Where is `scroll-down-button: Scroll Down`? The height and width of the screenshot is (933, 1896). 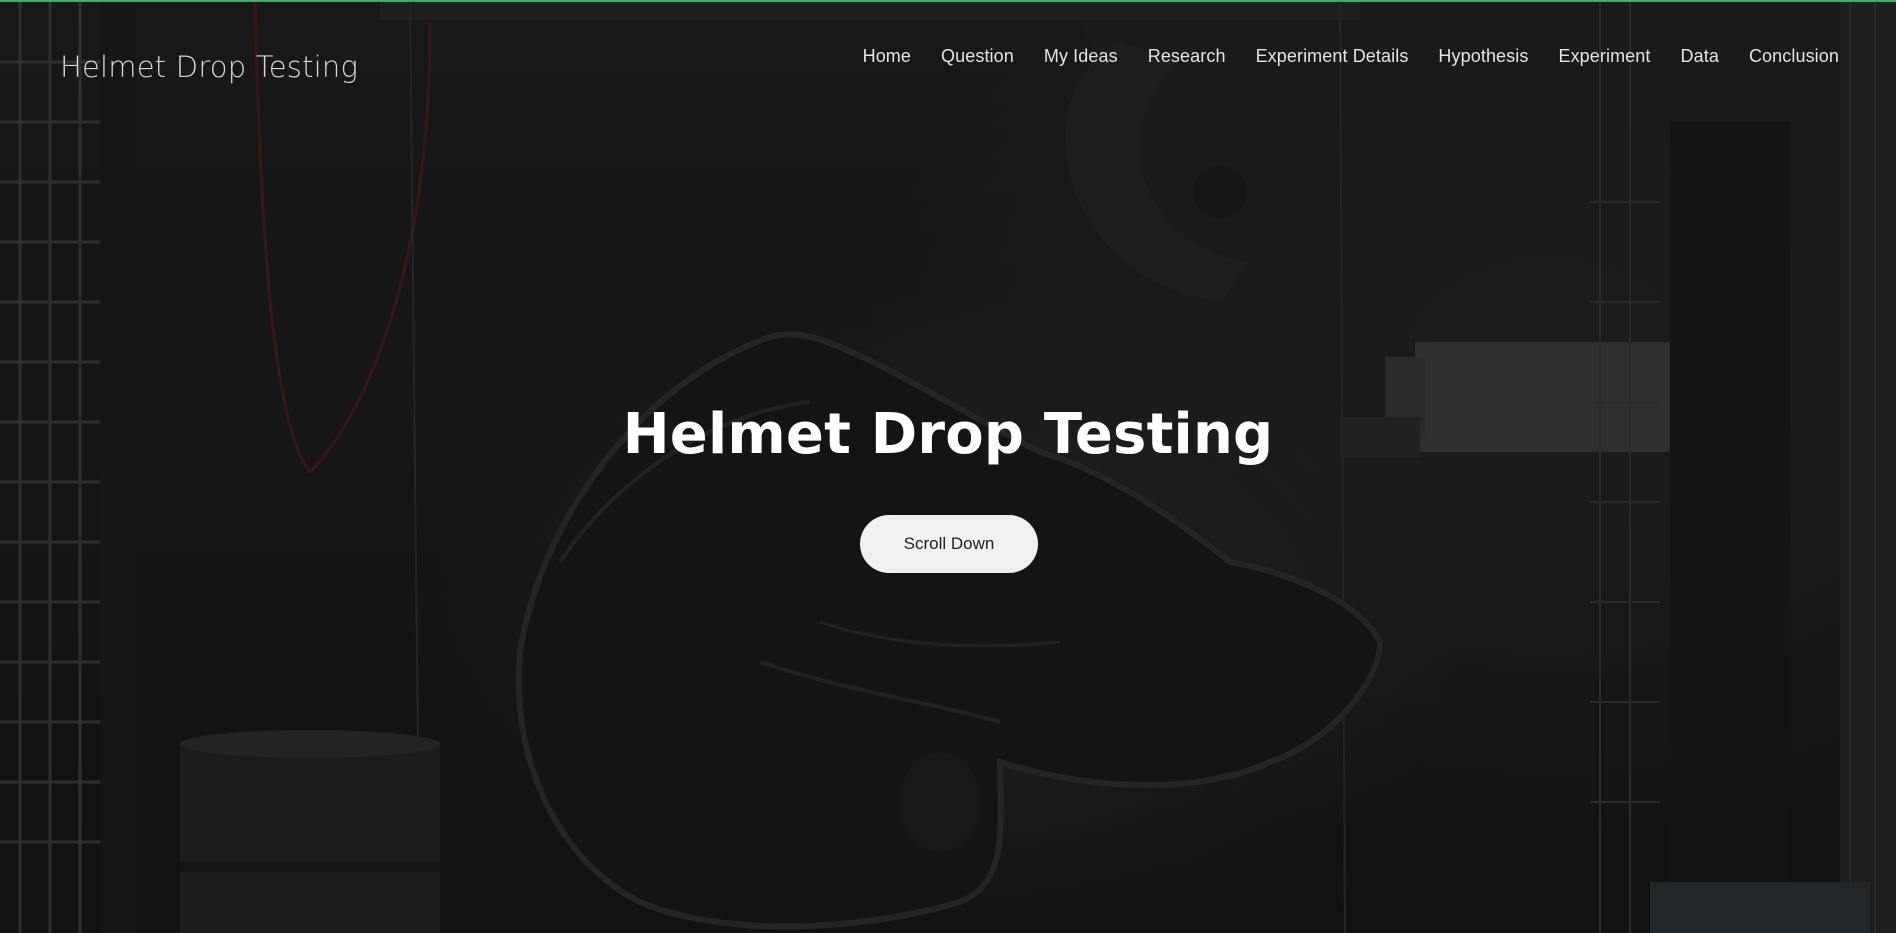 scroll-down-button: Scroll Down is located at coordinates (949, 544).